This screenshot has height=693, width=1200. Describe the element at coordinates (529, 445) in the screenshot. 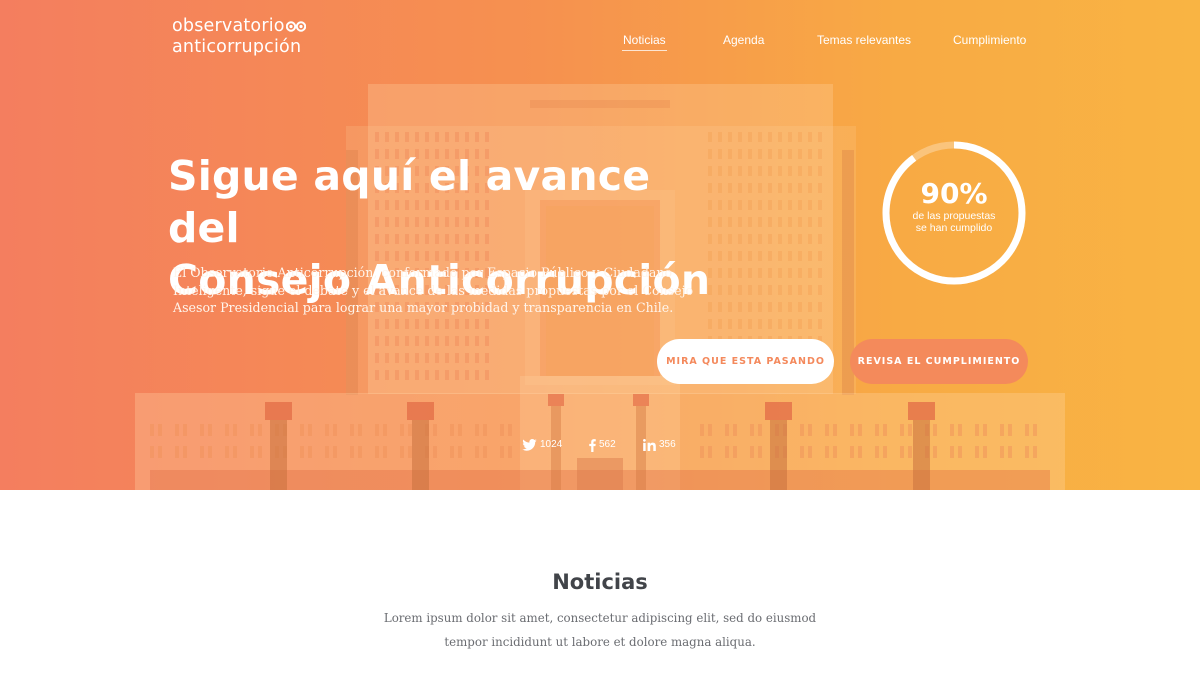

I see `twitter-icon` at that location.